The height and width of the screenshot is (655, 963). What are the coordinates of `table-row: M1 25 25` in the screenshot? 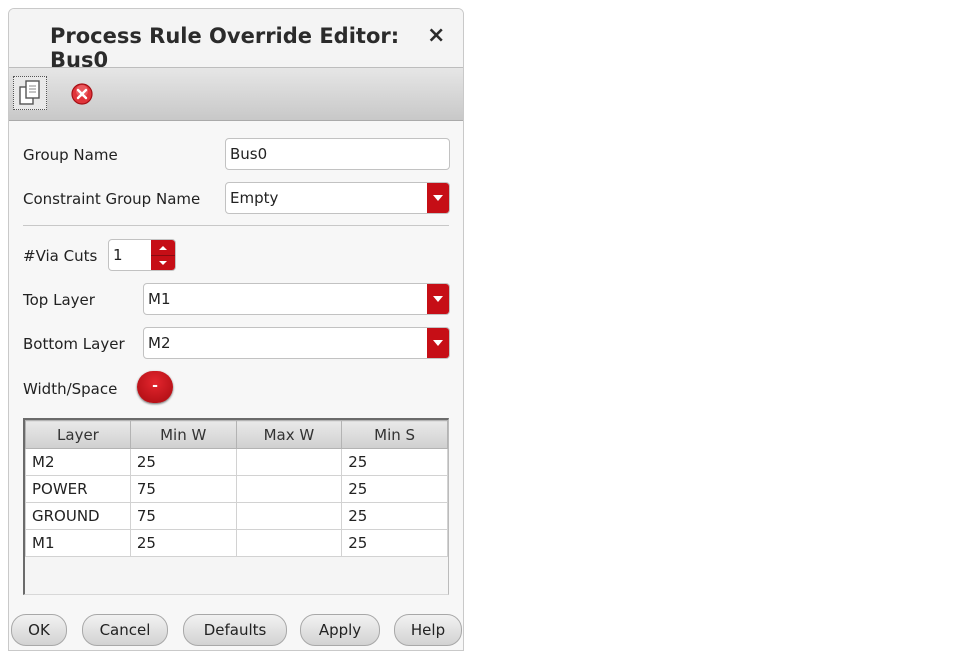 It's located at (236, 543).